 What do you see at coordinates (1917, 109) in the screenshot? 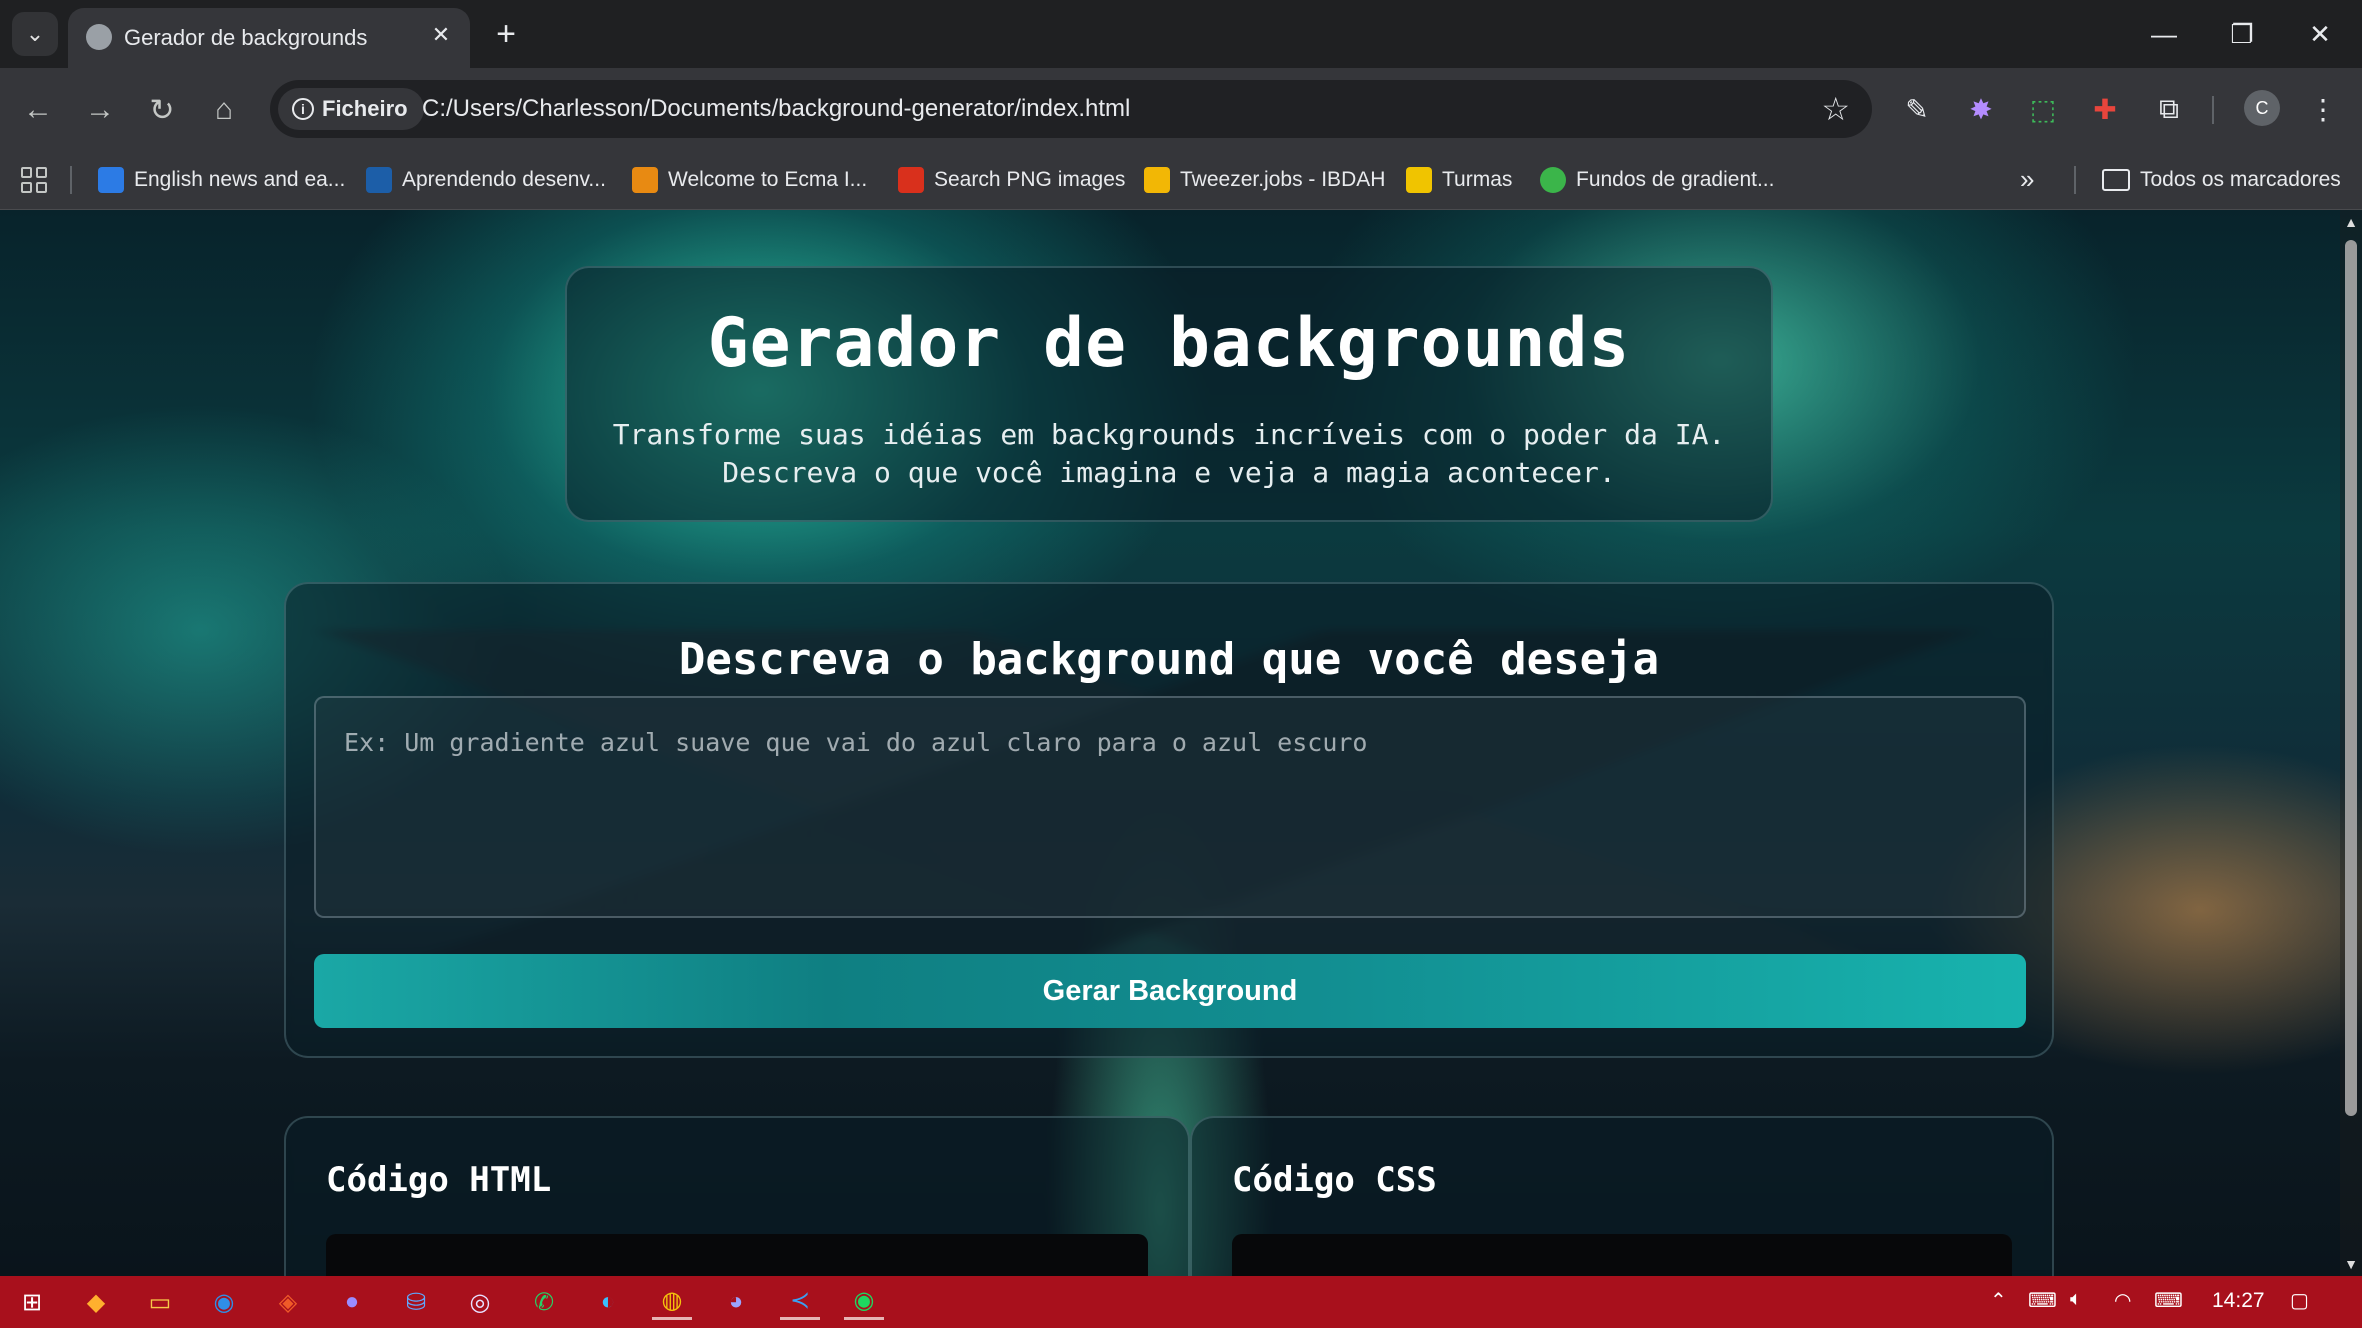
I see `eyedropper-icon: ✎` at bounding box center [1917, 109].